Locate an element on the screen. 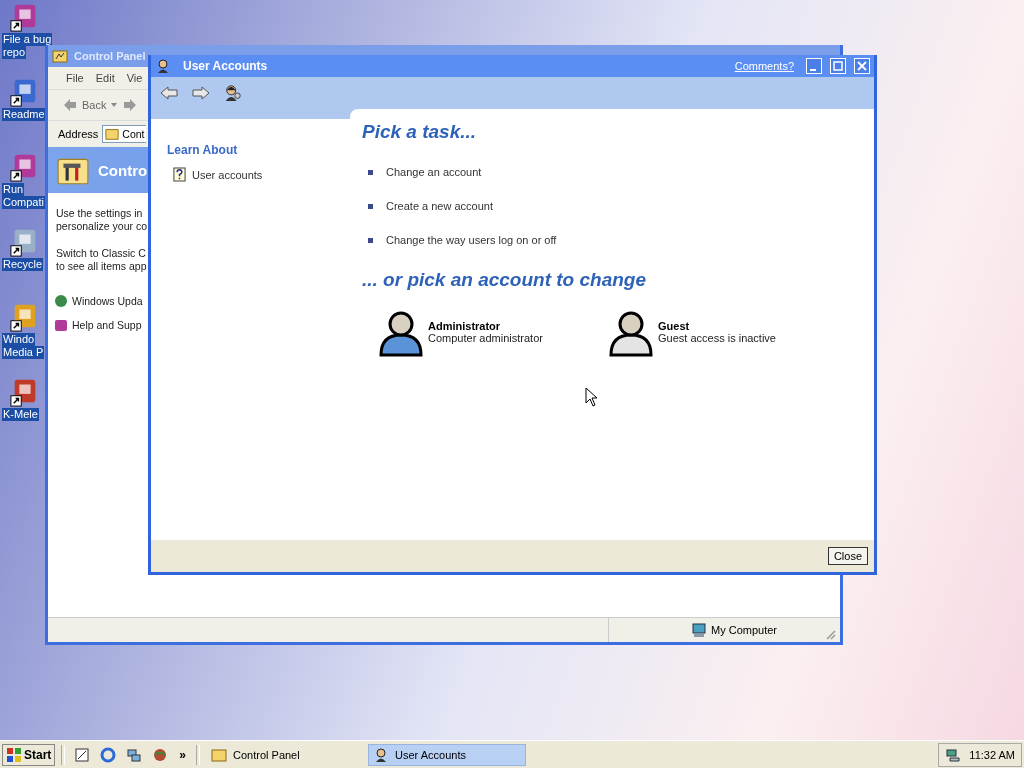  window-title: Control Panel is located at coordinates (110, 56).